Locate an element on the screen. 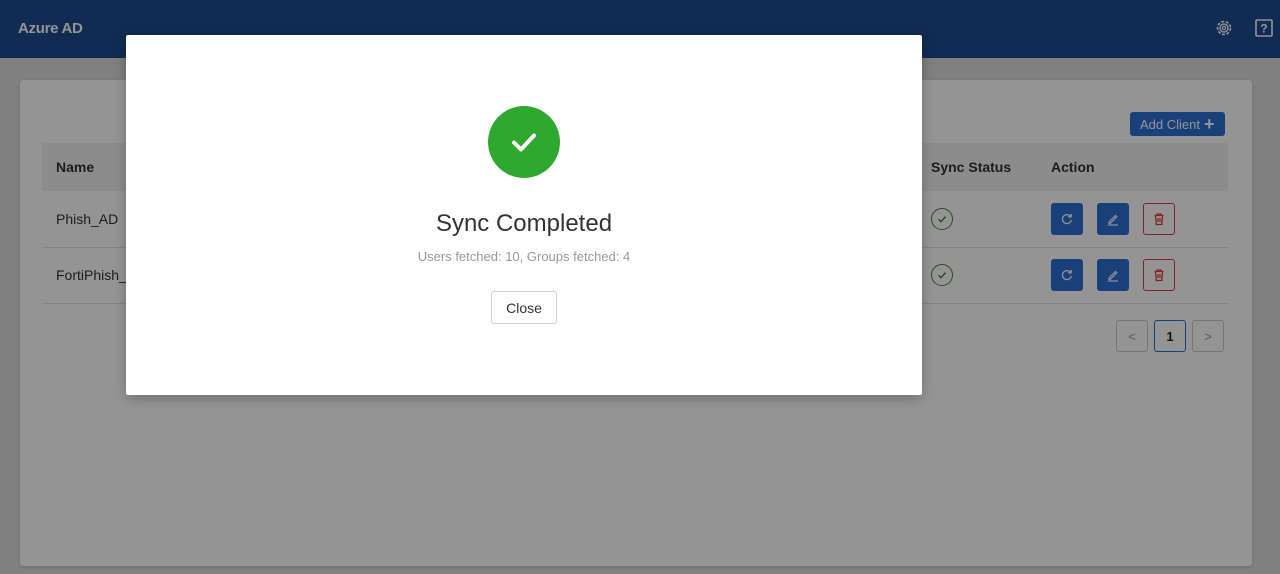 The height and width of the screenshot is (574, 1280). modal-message: Users fetched: 10, Groups fetched: 4 is located at coordinates (524, 256).